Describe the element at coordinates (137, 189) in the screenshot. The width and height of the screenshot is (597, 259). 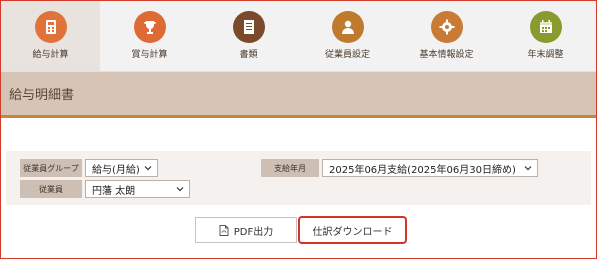
I see `employee-select: 円藩 太朗` at that location.